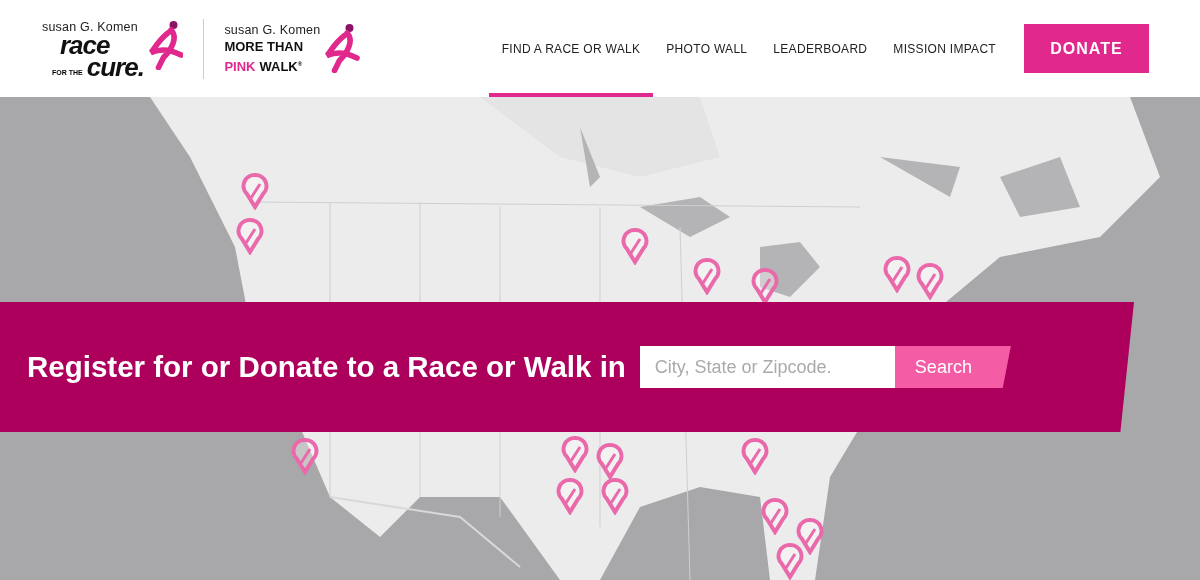 The height and width of the screenshot is (580, 1200). I want to click on search-field: City, State or Zipcode., so click(767, 367).